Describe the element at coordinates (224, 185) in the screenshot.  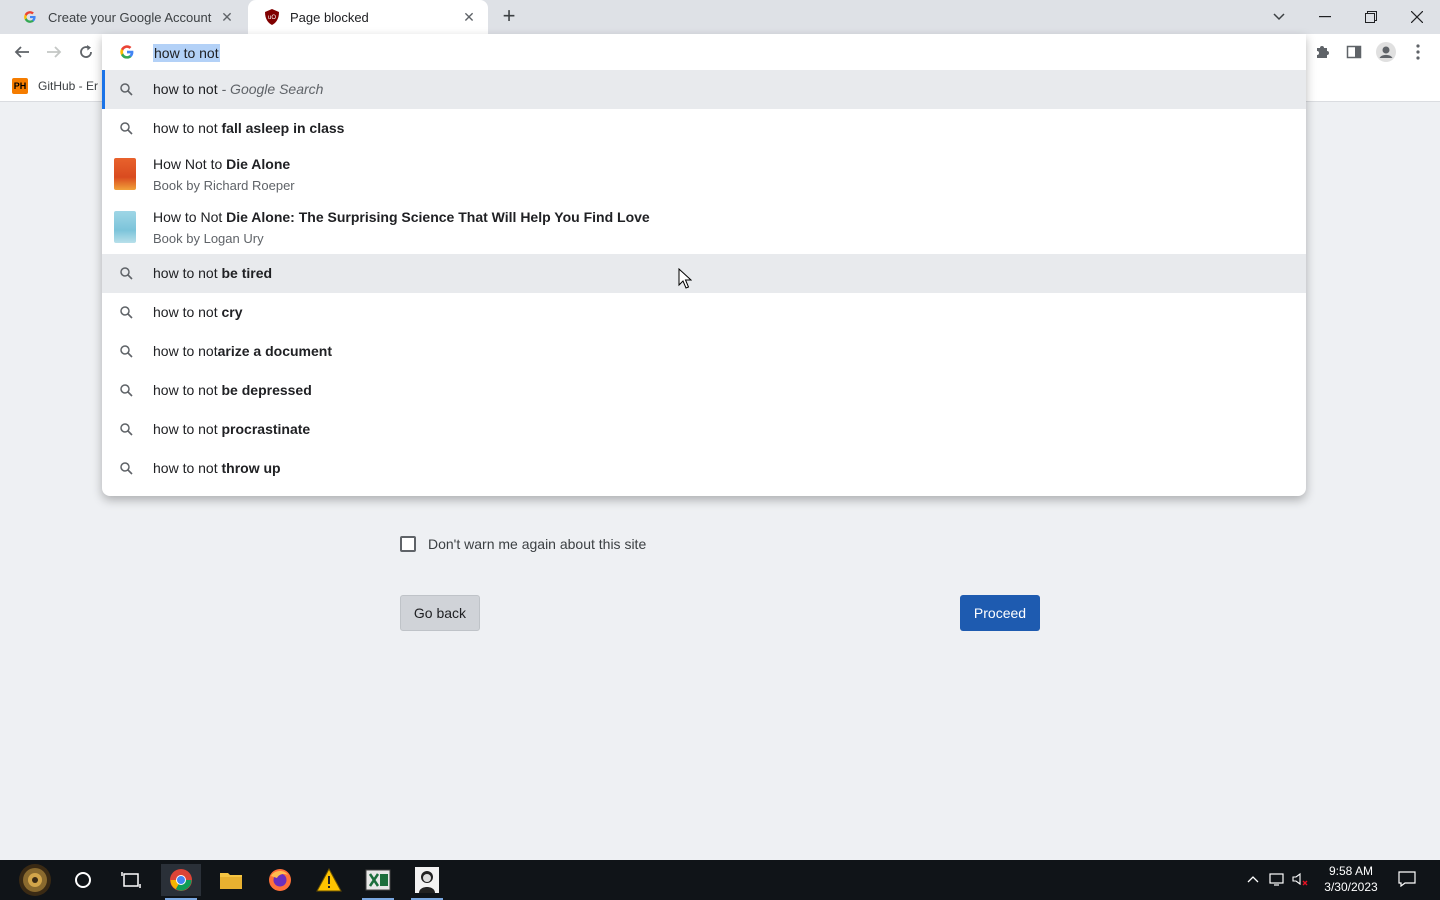
I see `suggestion-subtitle: Book by Richard Roeper` at that location.